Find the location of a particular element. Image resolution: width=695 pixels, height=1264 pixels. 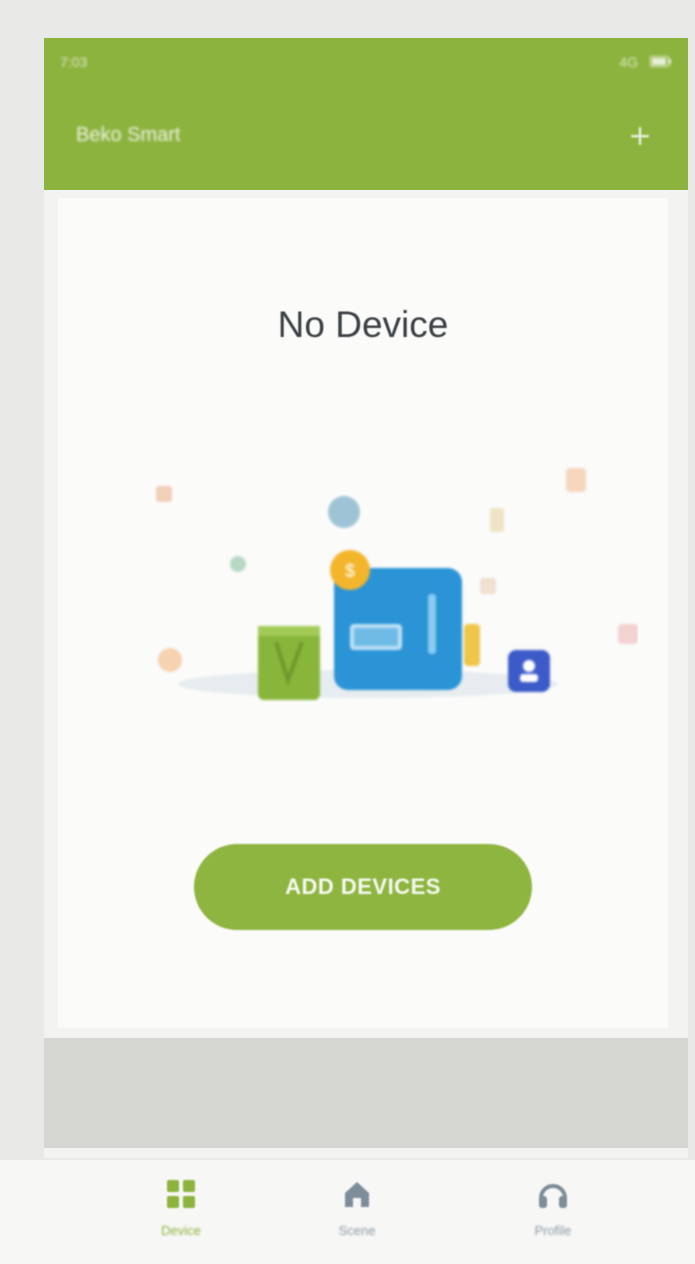

add-devices-button: ADD DEVICES is located at coordinates (363, 887).